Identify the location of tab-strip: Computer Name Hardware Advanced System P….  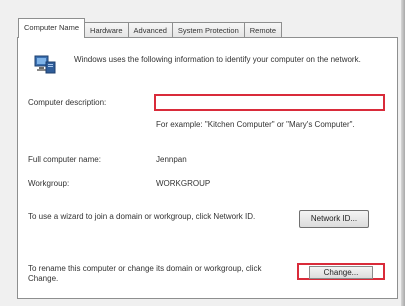
(150, 28).